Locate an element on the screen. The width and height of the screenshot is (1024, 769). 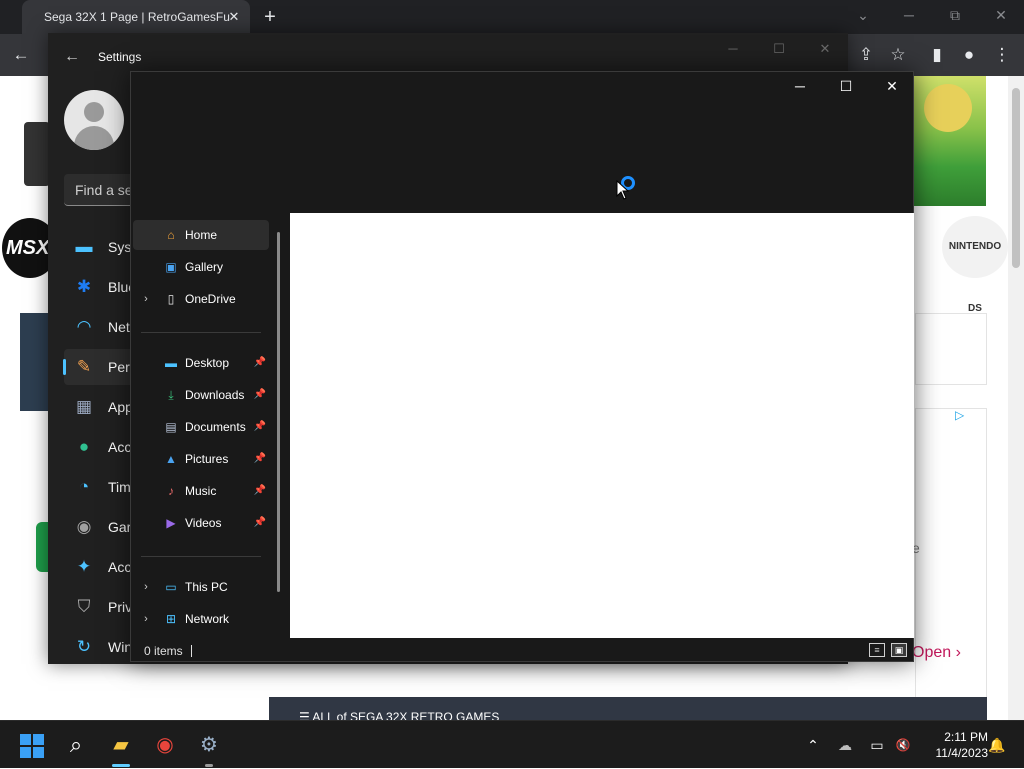
tab-search-icon: ⌄ is located at coordinates (863, 15).